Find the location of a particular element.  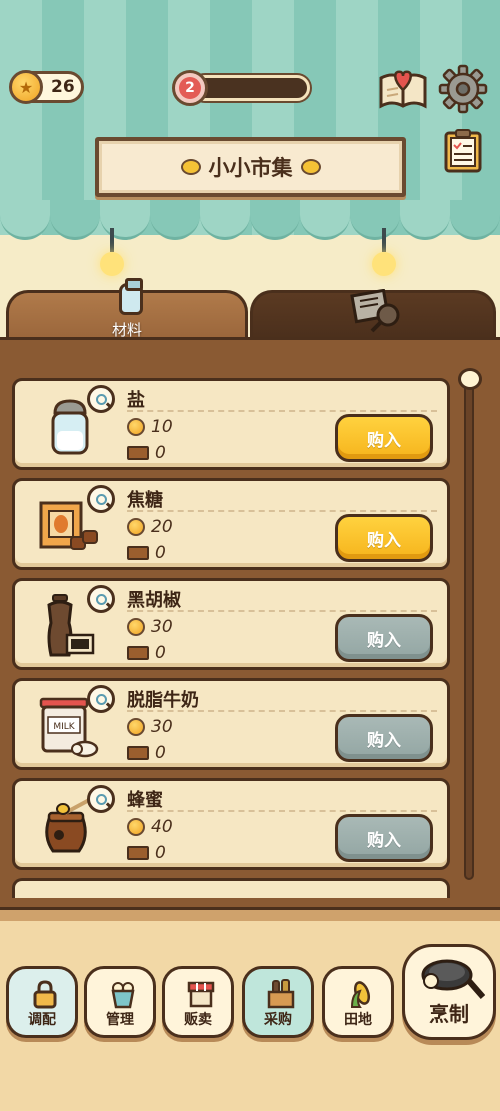

list-item-partial is located at coordinates (231, 888).